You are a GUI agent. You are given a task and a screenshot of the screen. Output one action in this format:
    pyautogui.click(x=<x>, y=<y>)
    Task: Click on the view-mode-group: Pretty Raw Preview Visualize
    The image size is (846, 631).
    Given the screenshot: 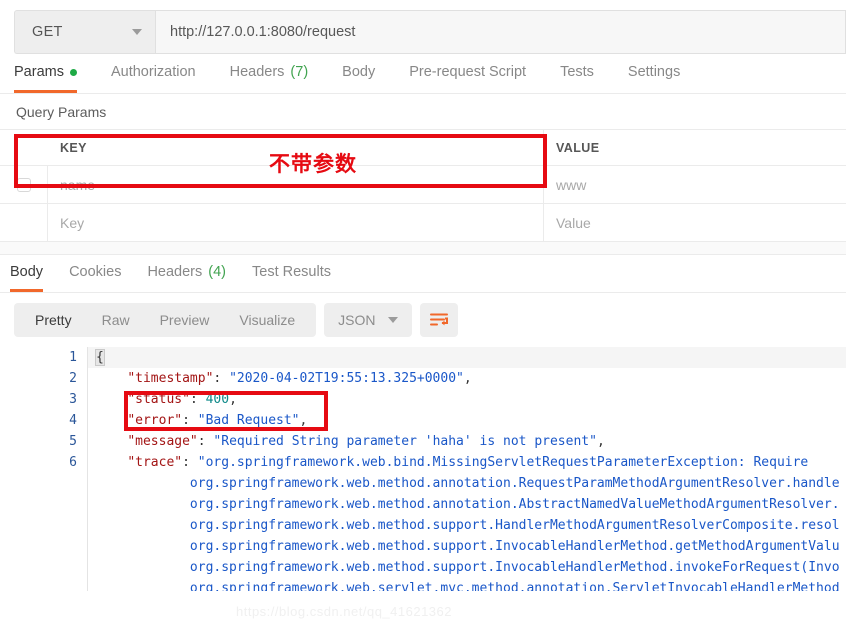 What is the action you would take?
    pyautogui.click(x=165, y=320)
    